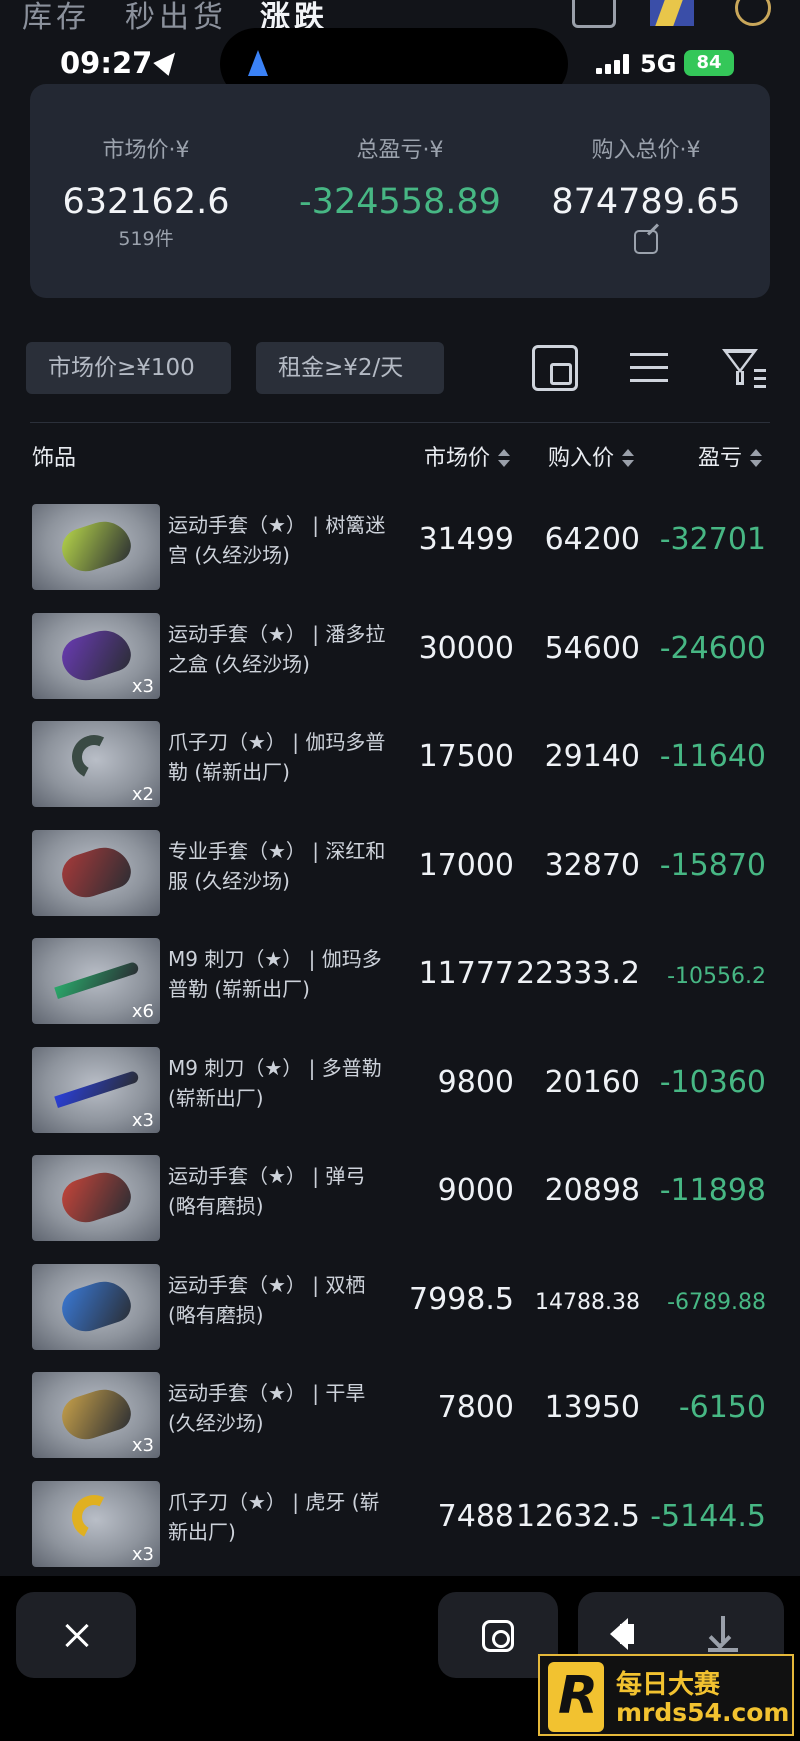 This screenshot has width=800, height=1741. What do you see at coordinates (646, 150) in the screenshot?
I see `total-cost-label: 购入总价·¥` at bounding box center [646, 150].